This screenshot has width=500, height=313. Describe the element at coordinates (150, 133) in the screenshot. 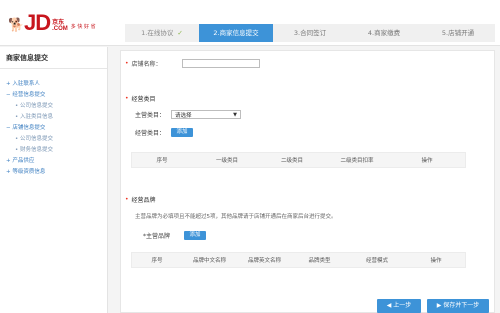

I see `business-category-label: 经营类目：` at that location.